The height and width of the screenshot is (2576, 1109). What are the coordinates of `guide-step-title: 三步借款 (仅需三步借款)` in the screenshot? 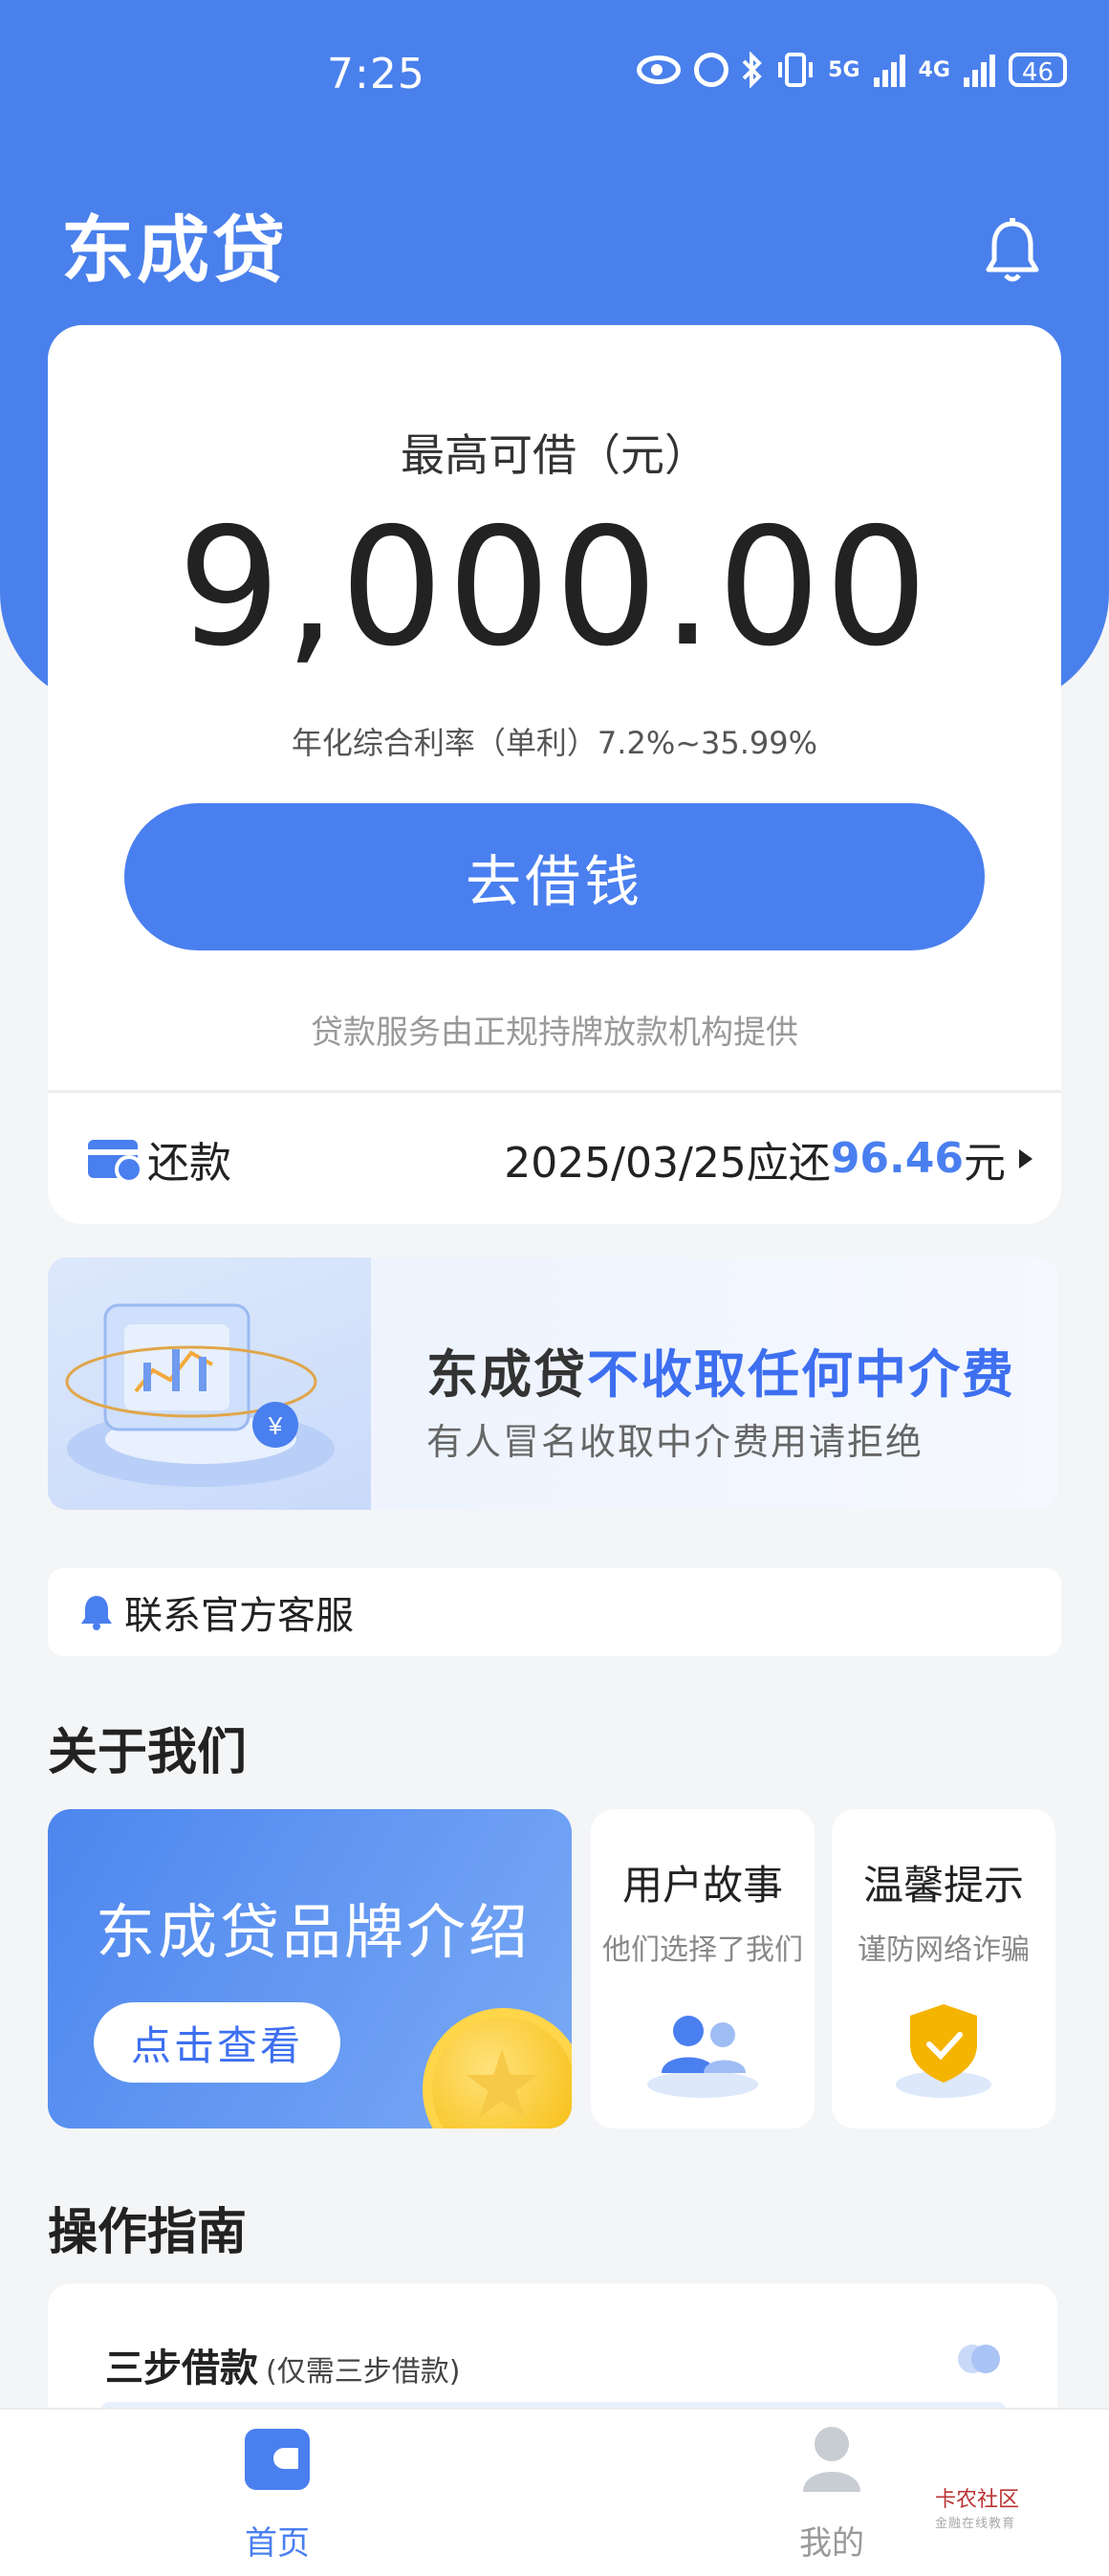 It's located at (282, 2364).